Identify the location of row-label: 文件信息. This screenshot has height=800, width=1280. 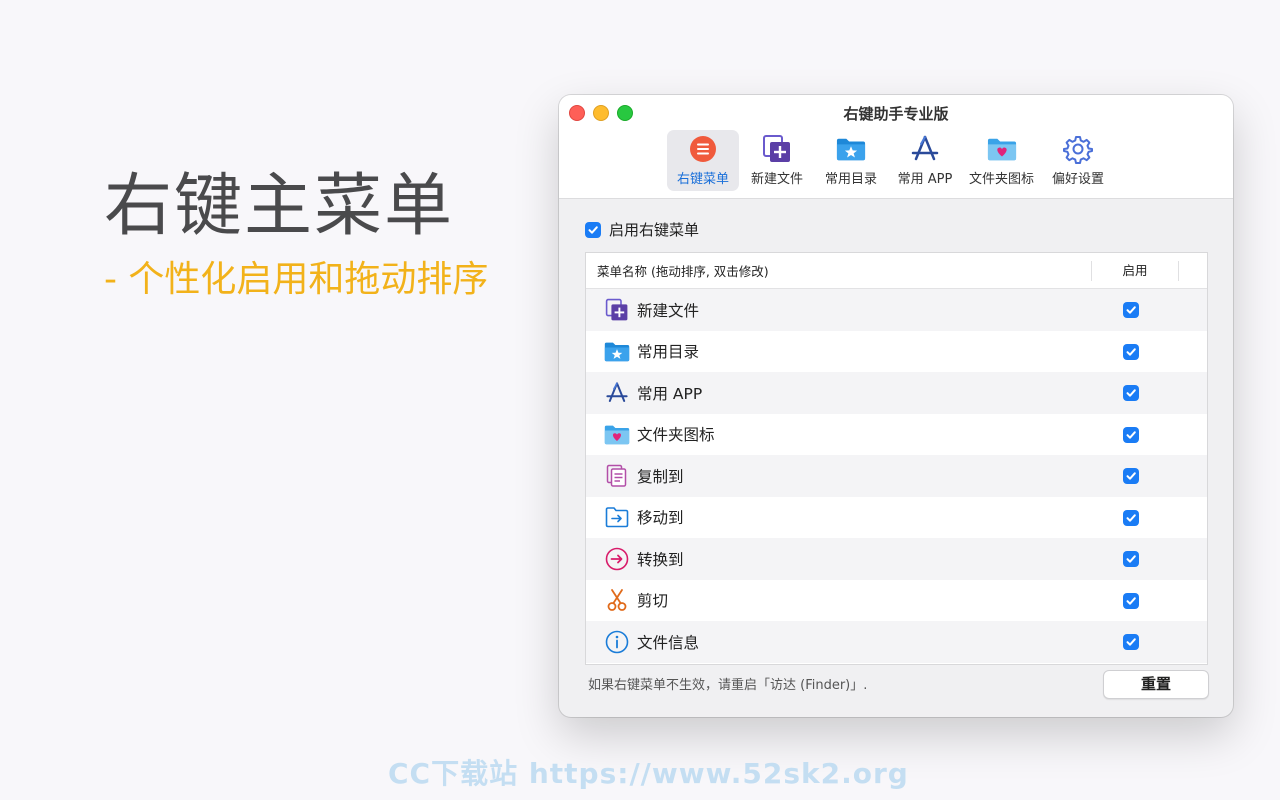
(668, 642).